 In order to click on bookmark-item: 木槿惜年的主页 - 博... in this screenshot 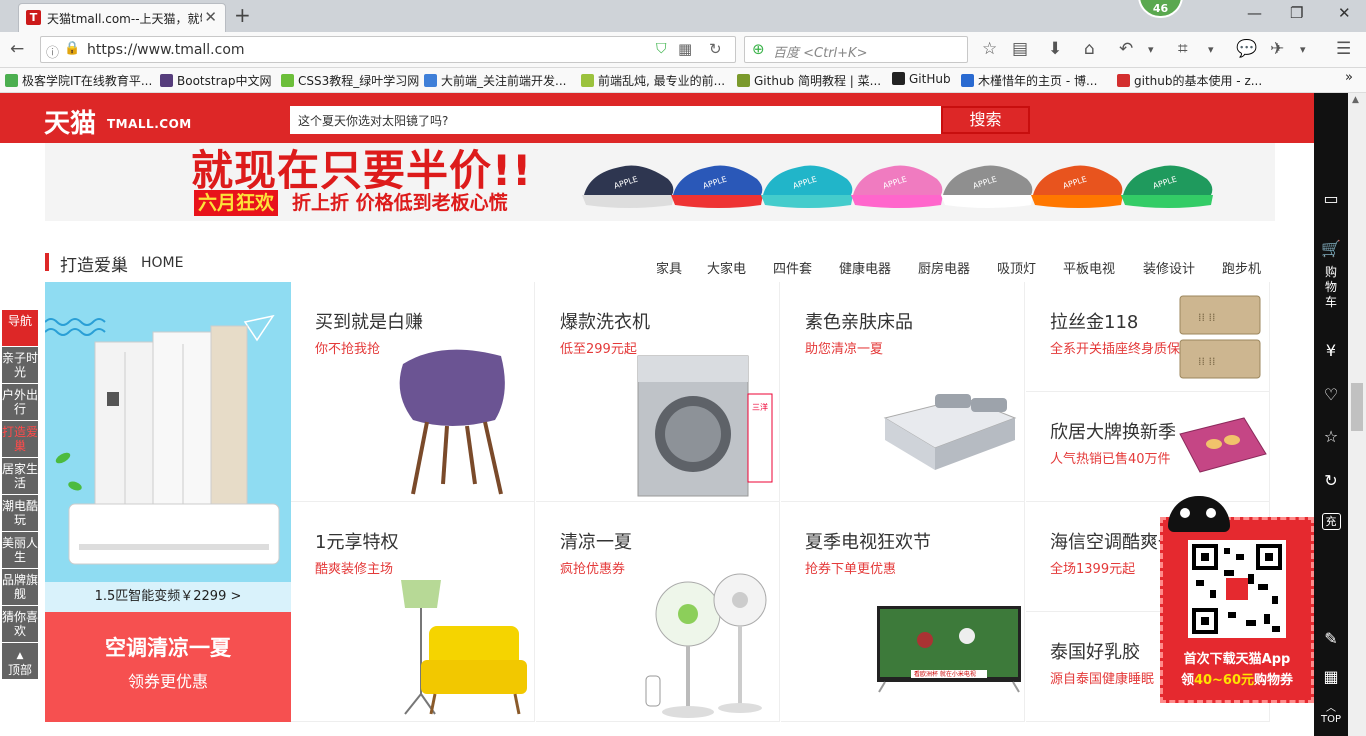, I will do `click(1029, 80)`.